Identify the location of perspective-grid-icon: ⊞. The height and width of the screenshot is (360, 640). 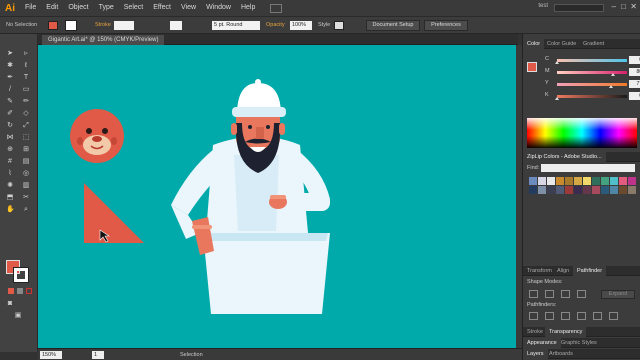
(26, 150).